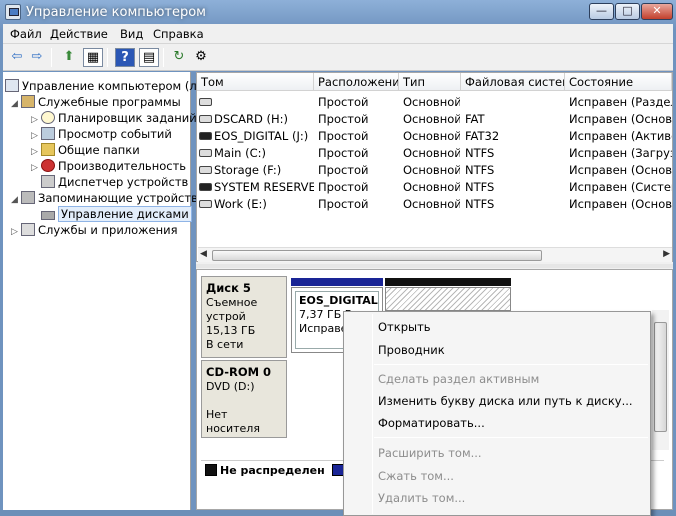 The height and width of the screenshot is (516, 676). I want to click on clock-icon, so click(48, 117).